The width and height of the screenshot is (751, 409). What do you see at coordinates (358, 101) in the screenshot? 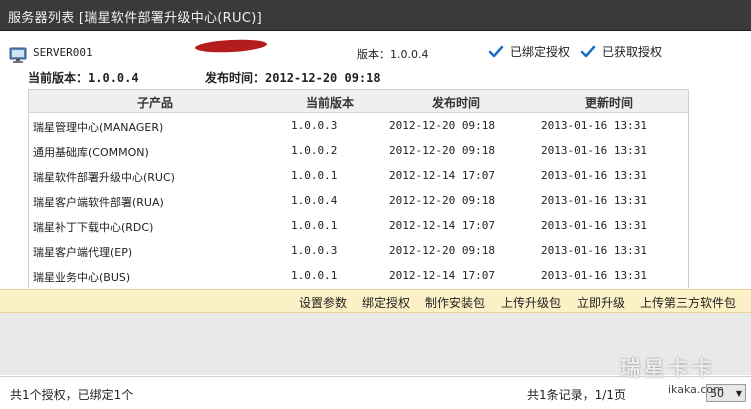
I see `table-header: 子产品 当前版本 发布时间 更新时间` at bounding box center [358, 101].